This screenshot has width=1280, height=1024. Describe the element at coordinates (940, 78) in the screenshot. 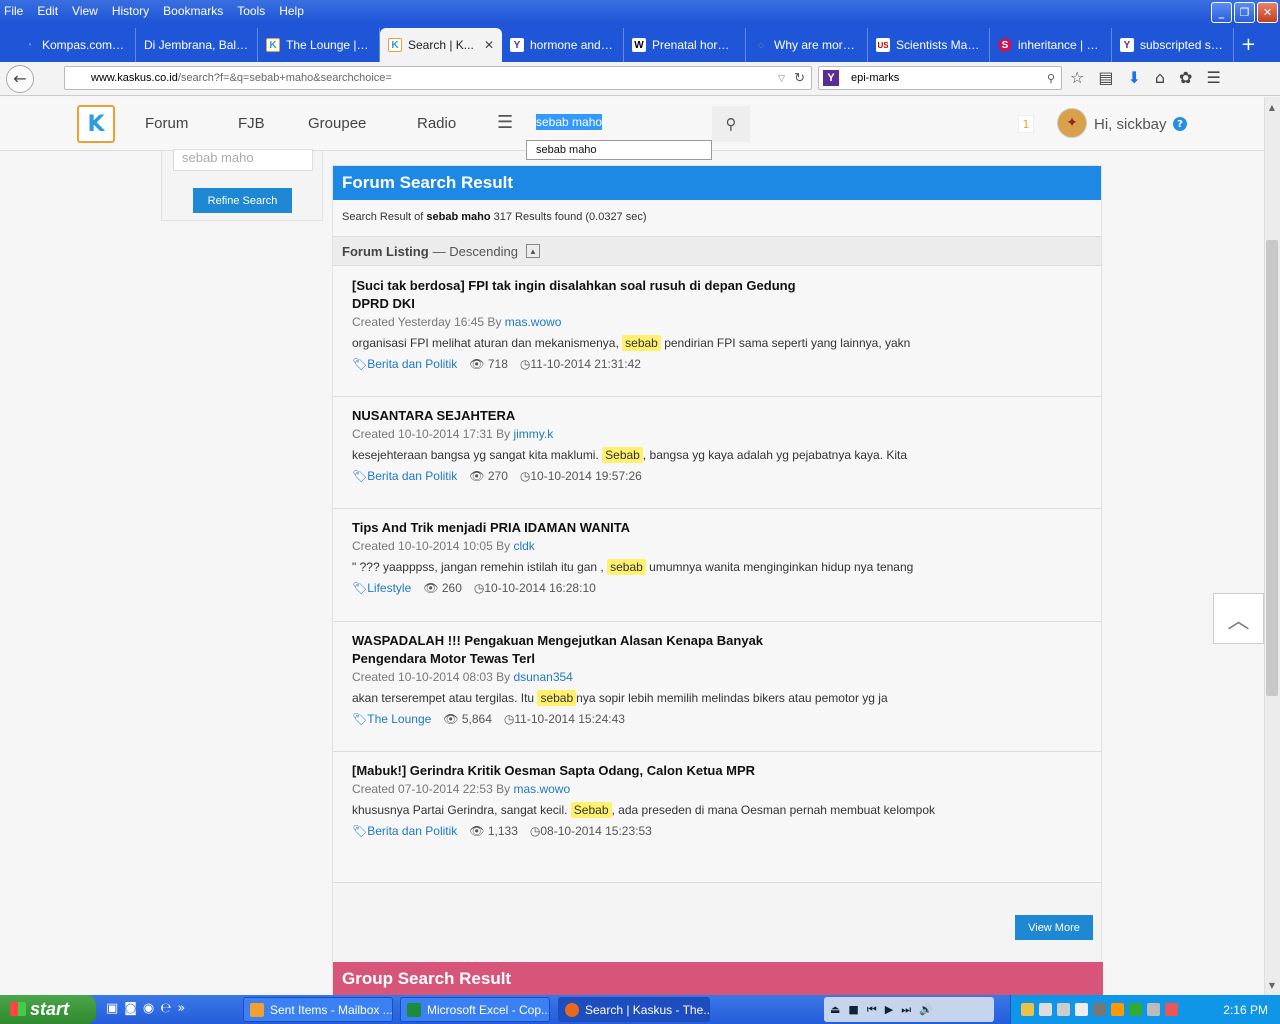

I see `browser-search-input: Y epi-marks ⚲` at that location.